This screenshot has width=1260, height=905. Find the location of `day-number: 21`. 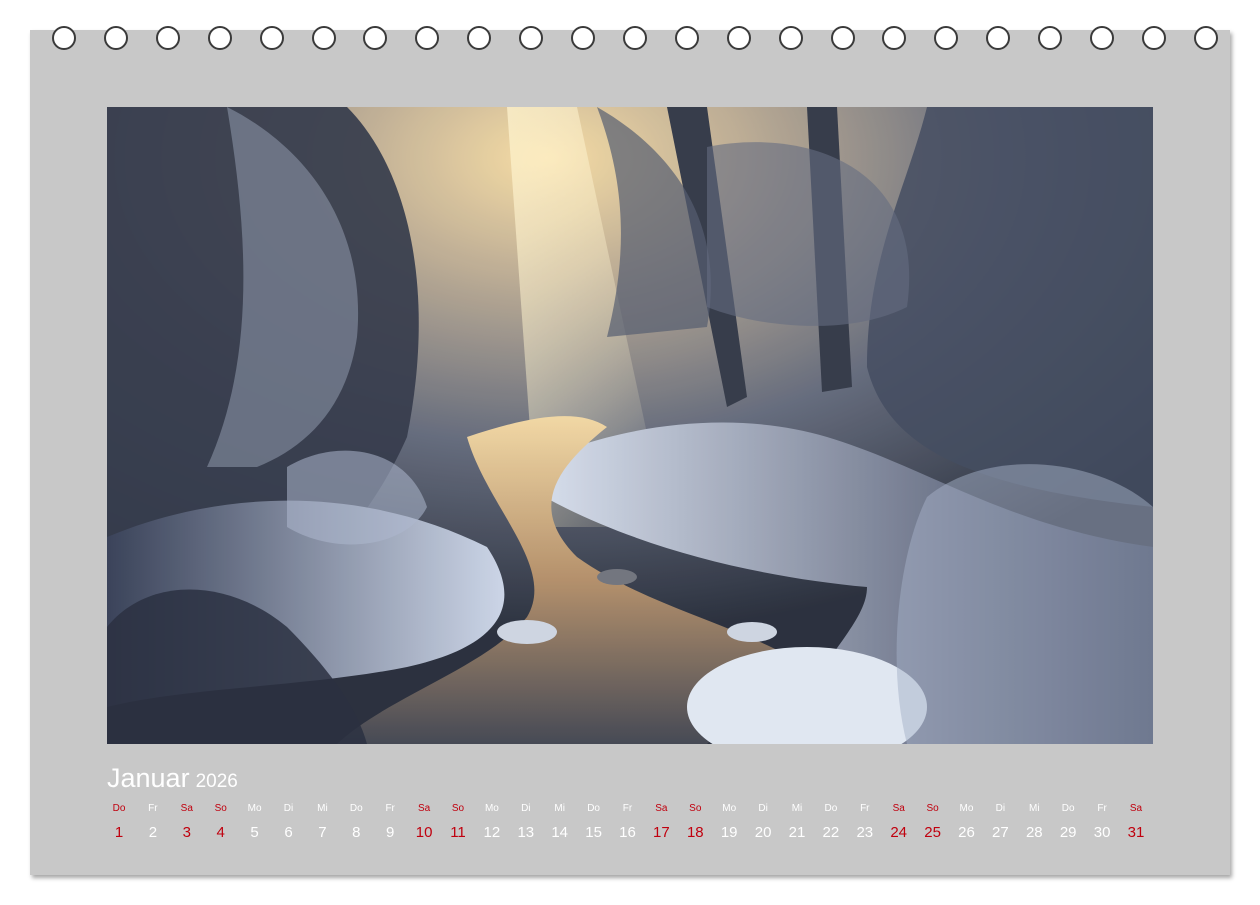

day-number: 21 is located at coordinates (797, 832).